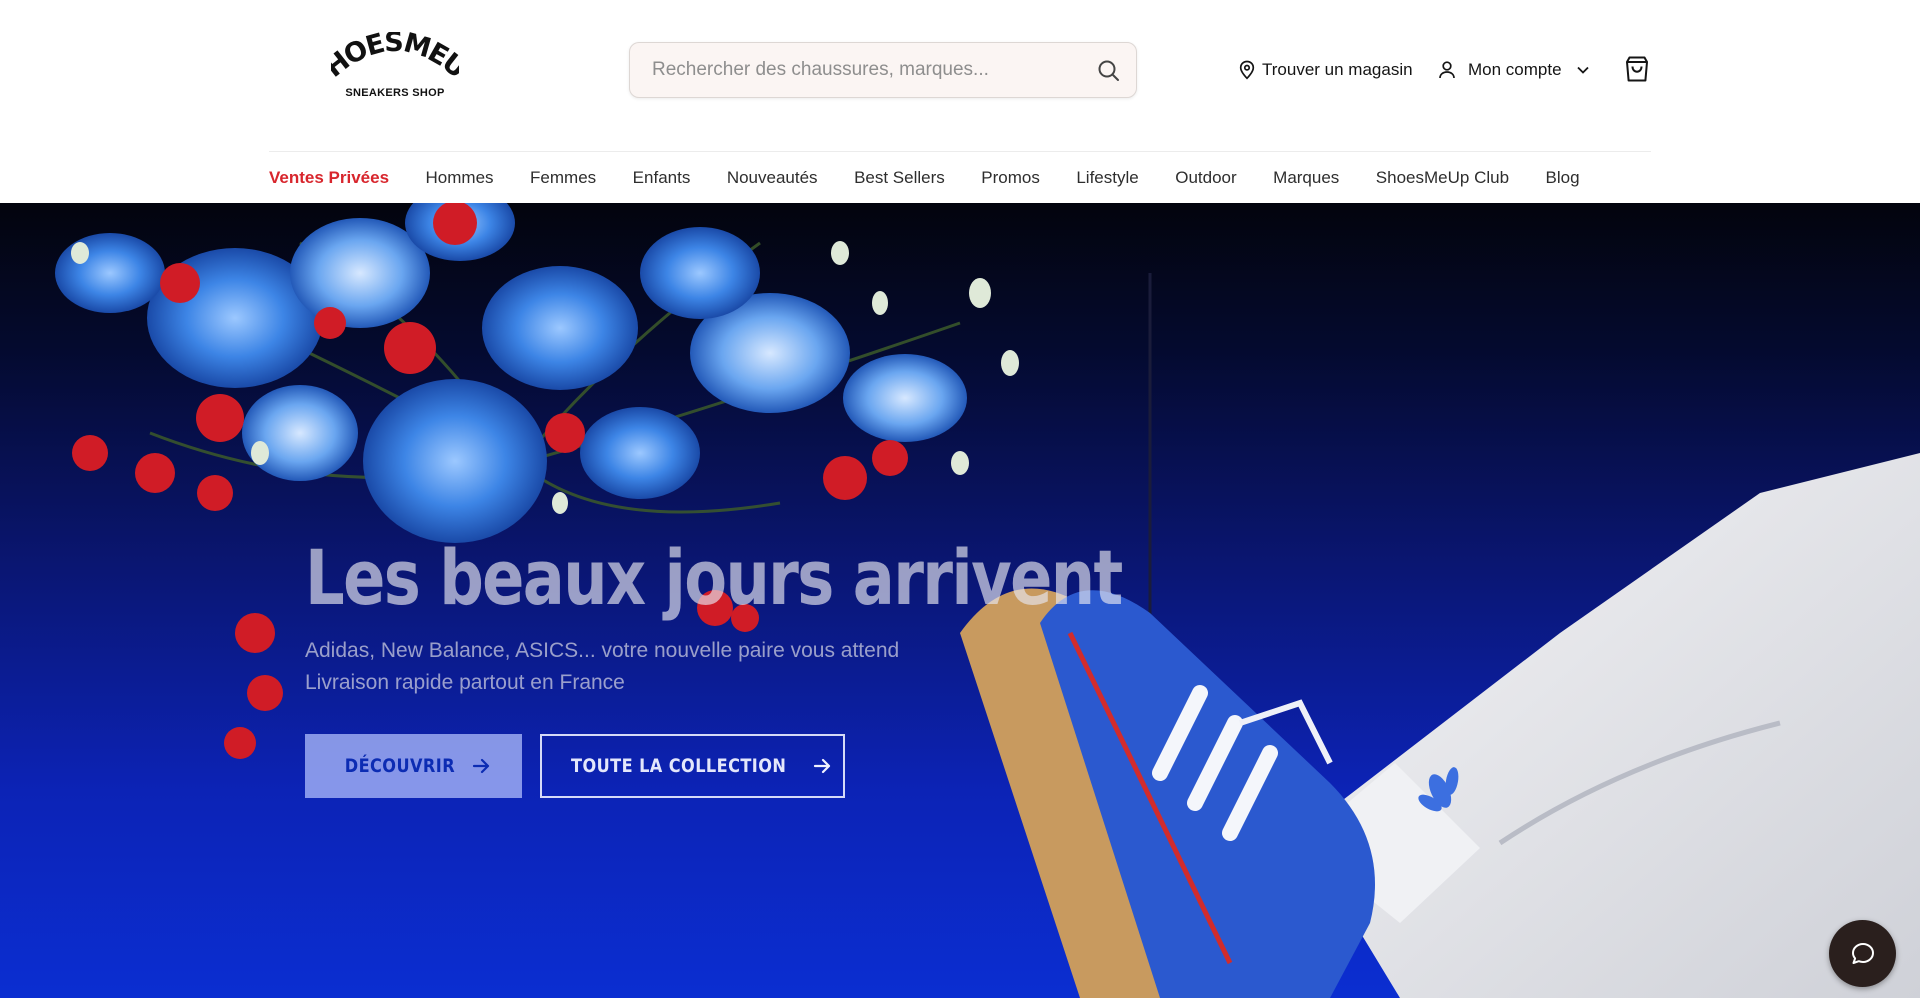 The image size is (1920, 998). I want to click on nav-item-outdoor: Outdoor, so click(1205, 178).